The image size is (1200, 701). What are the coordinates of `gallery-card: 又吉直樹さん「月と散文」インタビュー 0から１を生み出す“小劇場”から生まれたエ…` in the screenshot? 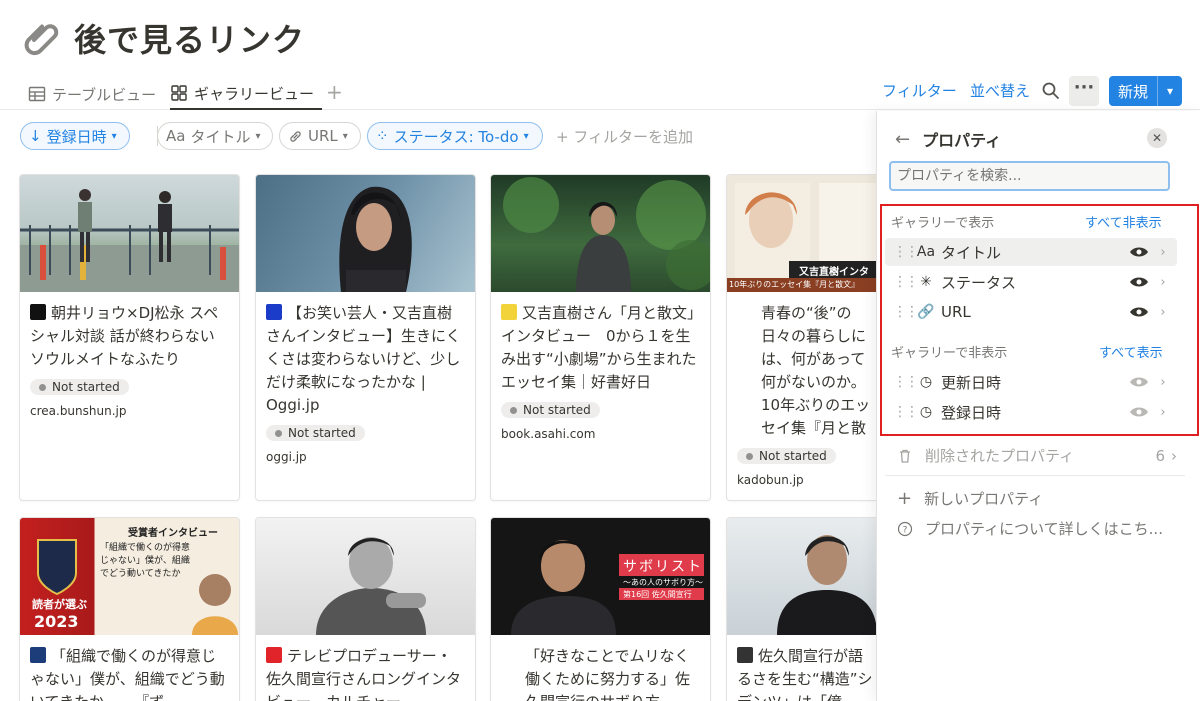 It's located at (600, 337).